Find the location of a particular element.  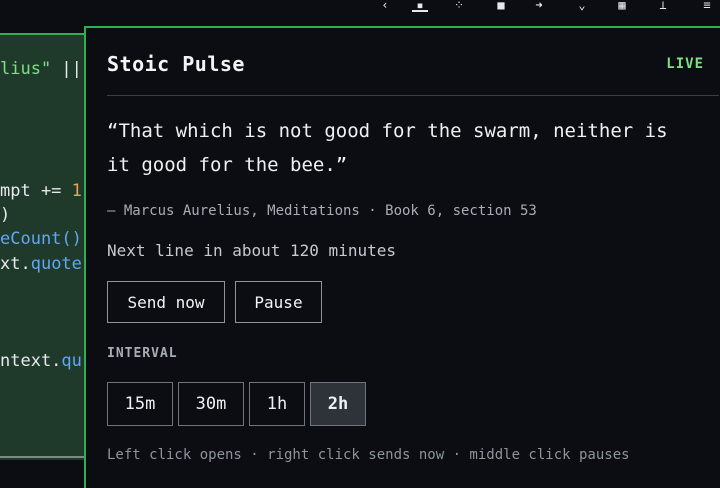

chevron-down-icon: ⌄ is located at coordinates (582, 5).